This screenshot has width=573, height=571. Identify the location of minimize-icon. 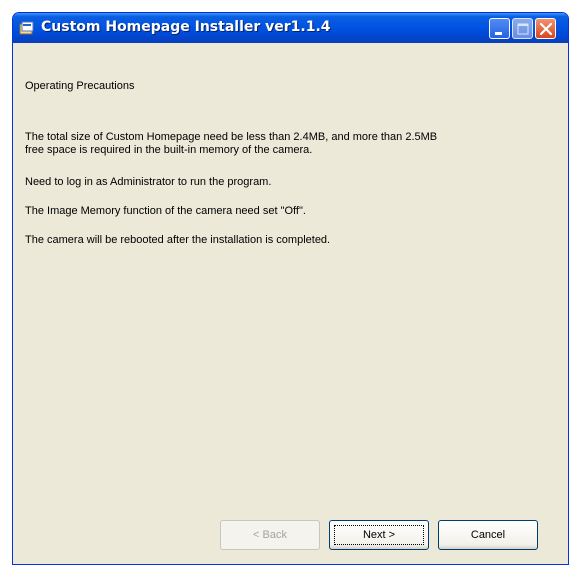
(498, 33).